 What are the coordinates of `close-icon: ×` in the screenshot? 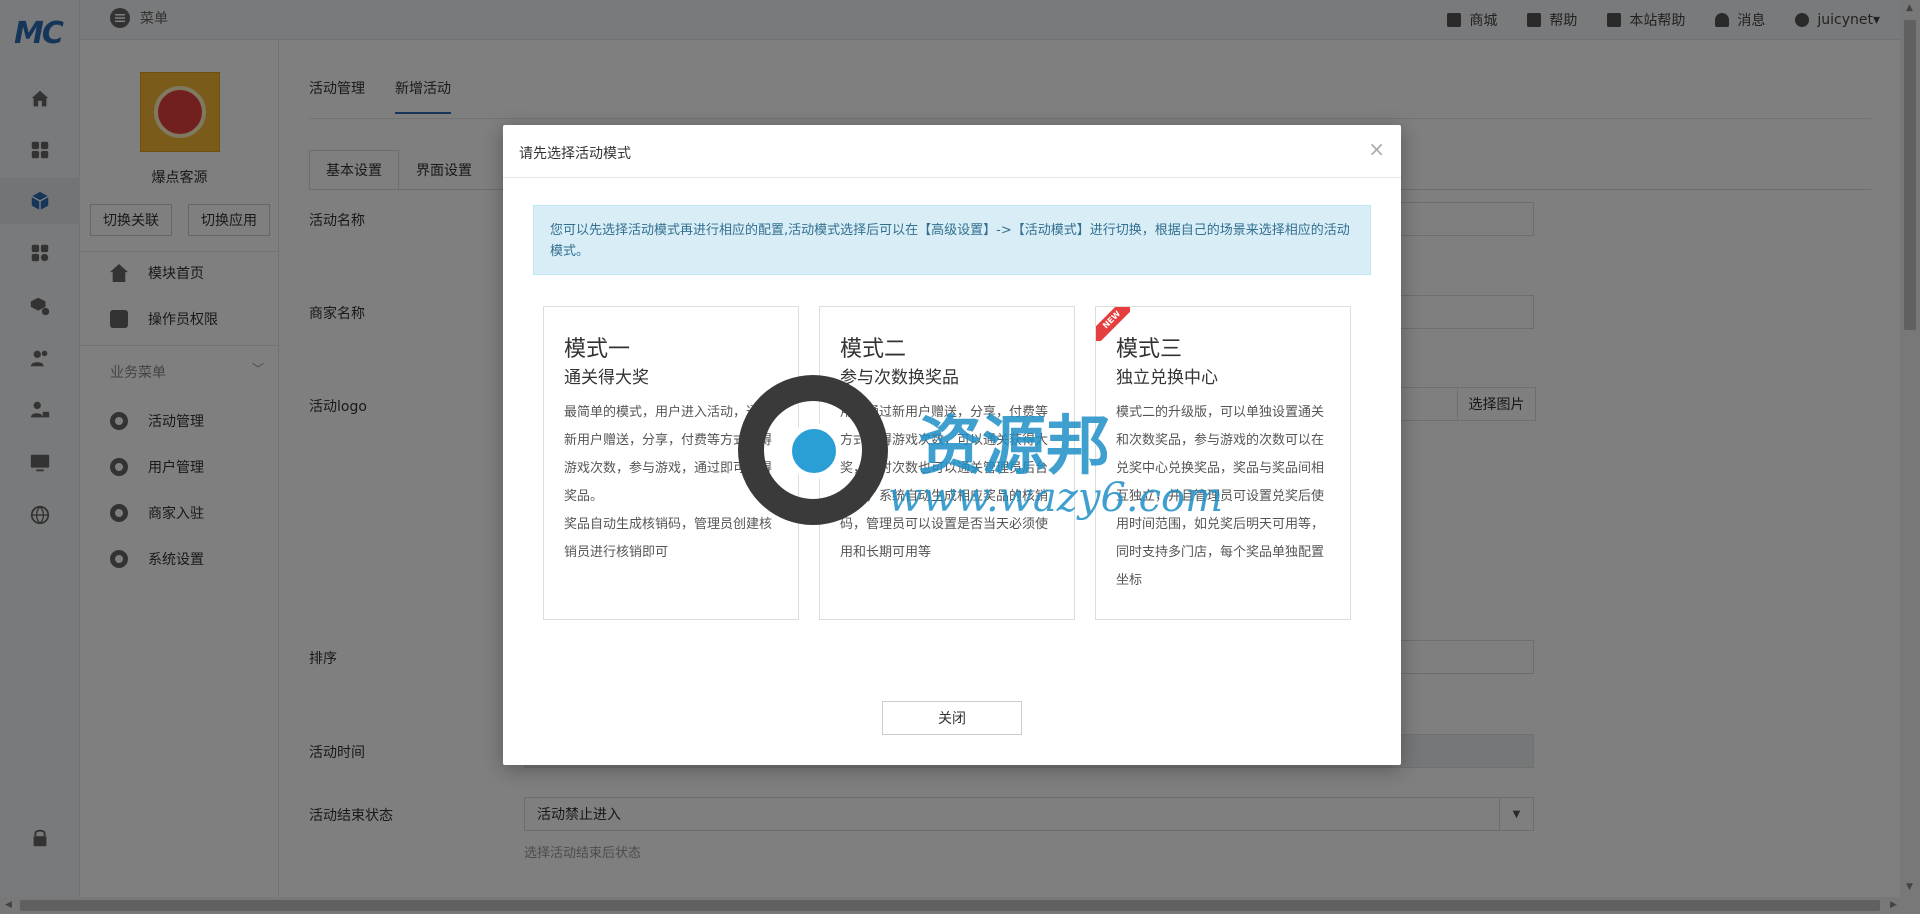 It's located at (1376, 149).